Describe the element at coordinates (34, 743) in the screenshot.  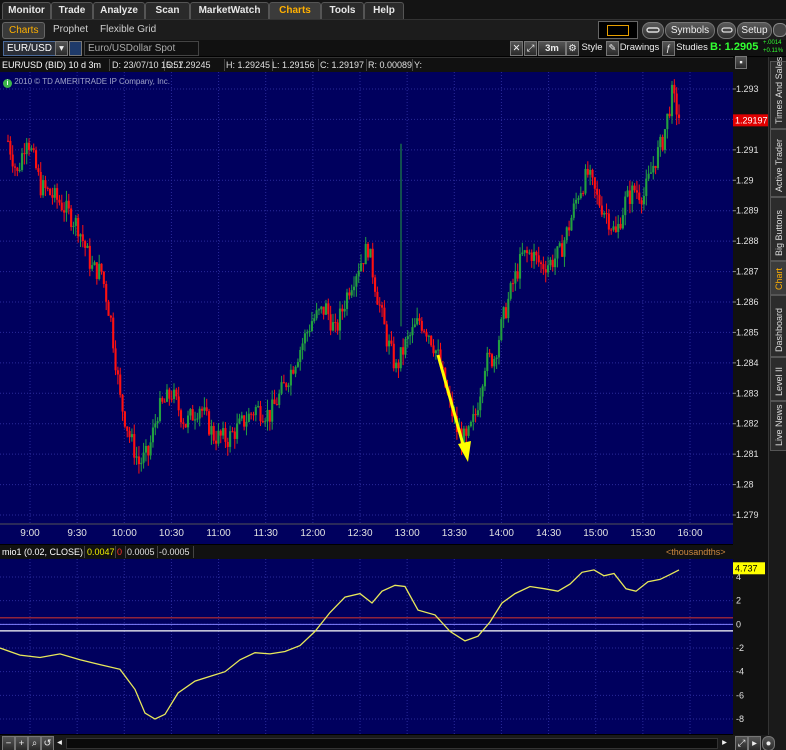
I see `magnifier-icon: ⌕` at that location.